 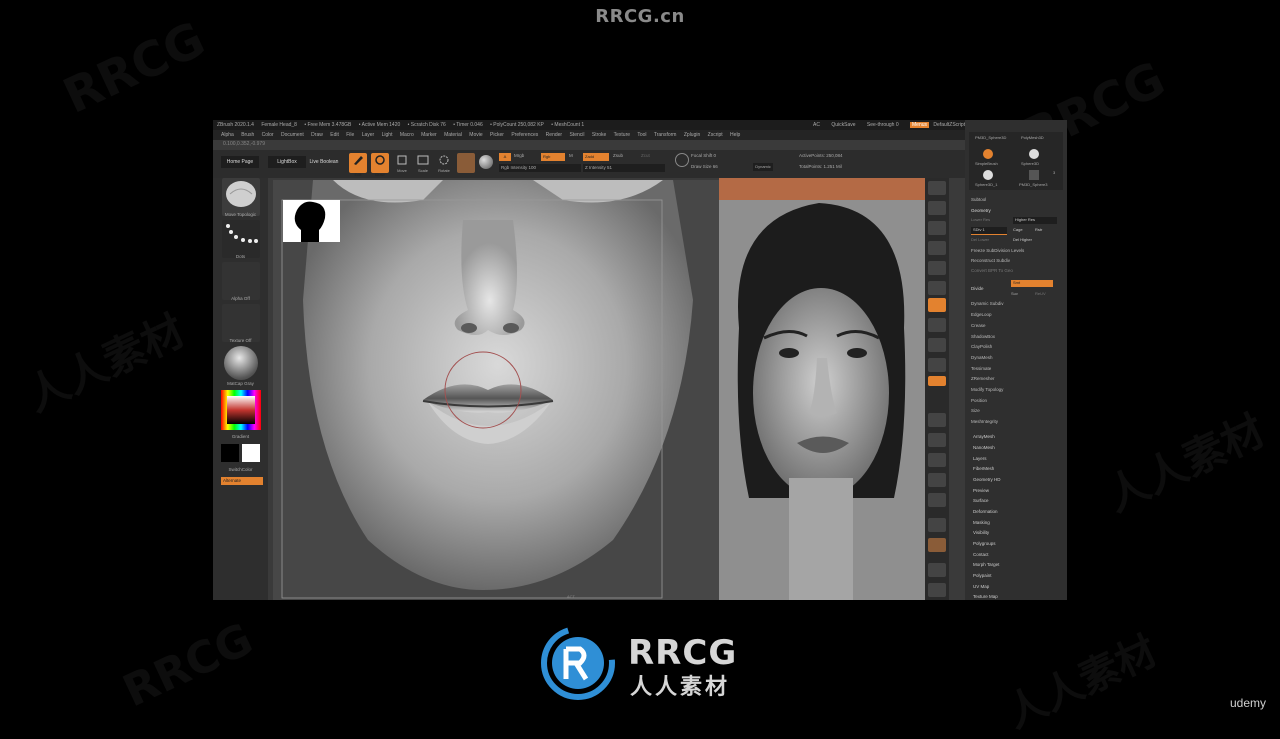 I want to click on local-button, so click(x=937, y=345).